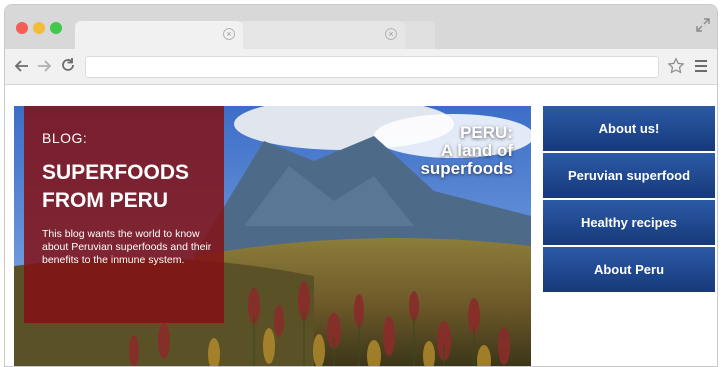 The height and width of the screenshot is (367, 722). I want to click on reload-icon, so click(68, 66).